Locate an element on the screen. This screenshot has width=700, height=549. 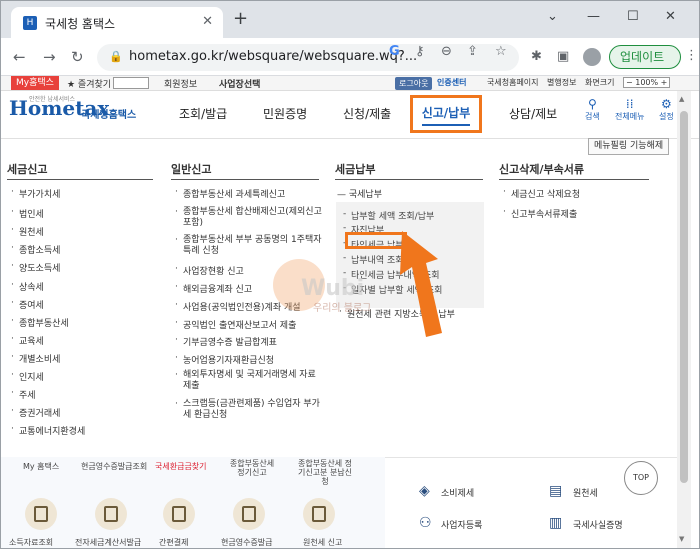
col-divider is located at coordinates (574, 179).